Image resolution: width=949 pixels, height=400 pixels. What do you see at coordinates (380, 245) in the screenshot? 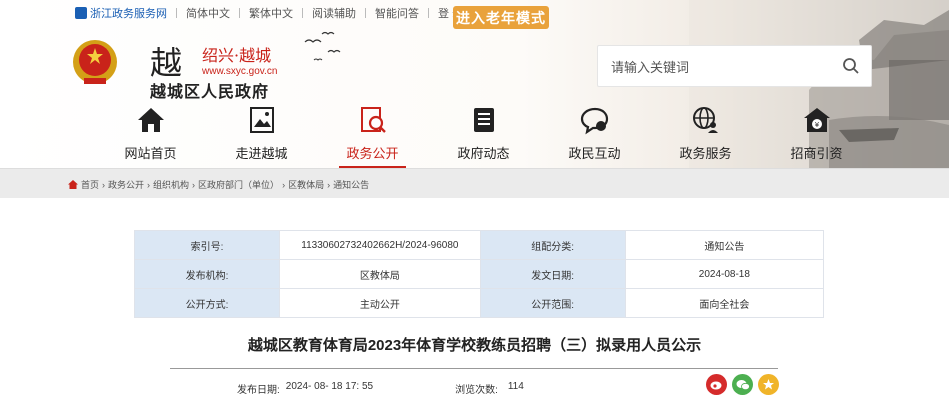
I see `index-value: 11330602732402662H/2024-96080` at bounding box center [380, 245].